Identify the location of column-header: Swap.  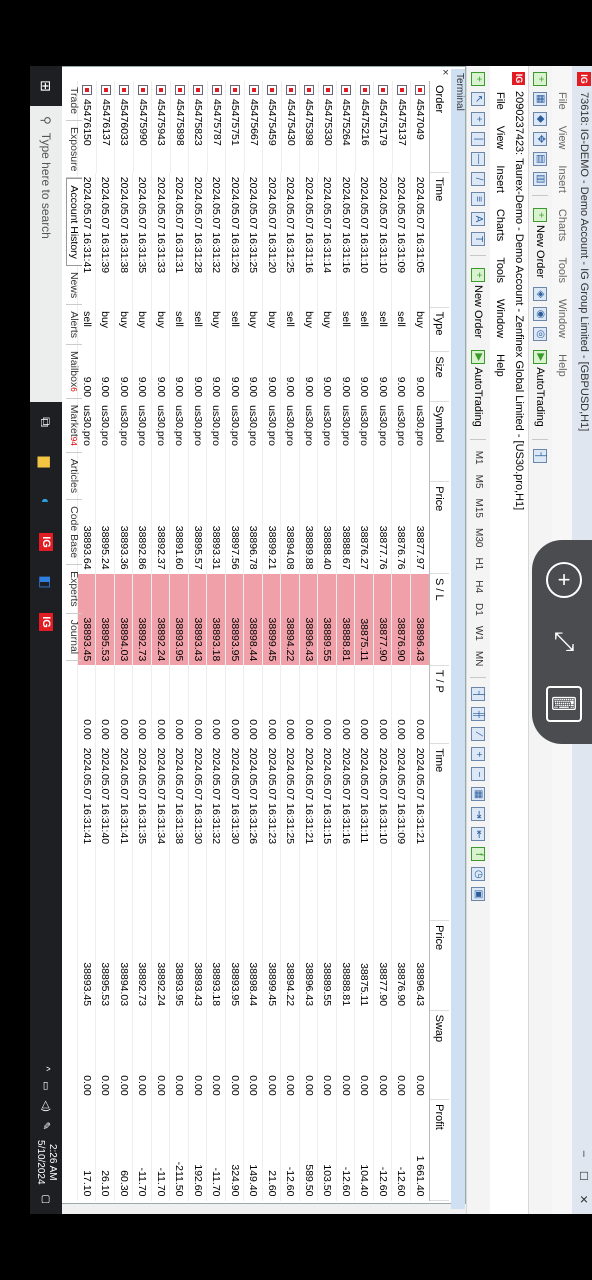
(439, 1055).